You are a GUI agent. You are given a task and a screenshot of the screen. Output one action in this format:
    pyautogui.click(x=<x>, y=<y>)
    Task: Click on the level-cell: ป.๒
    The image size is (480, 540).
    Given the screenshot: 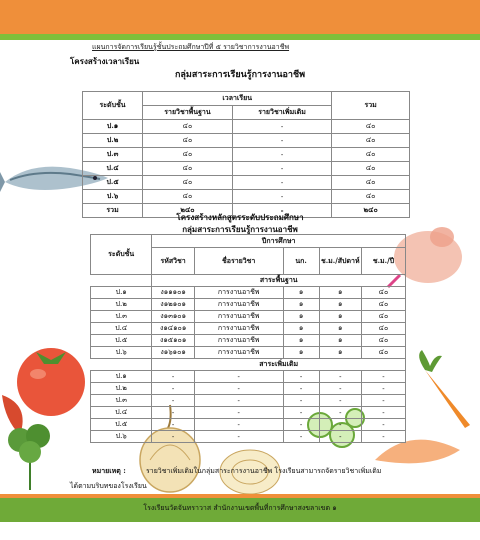 What is the action you would take?
    pyautogui.click(x=121, y=304)
    